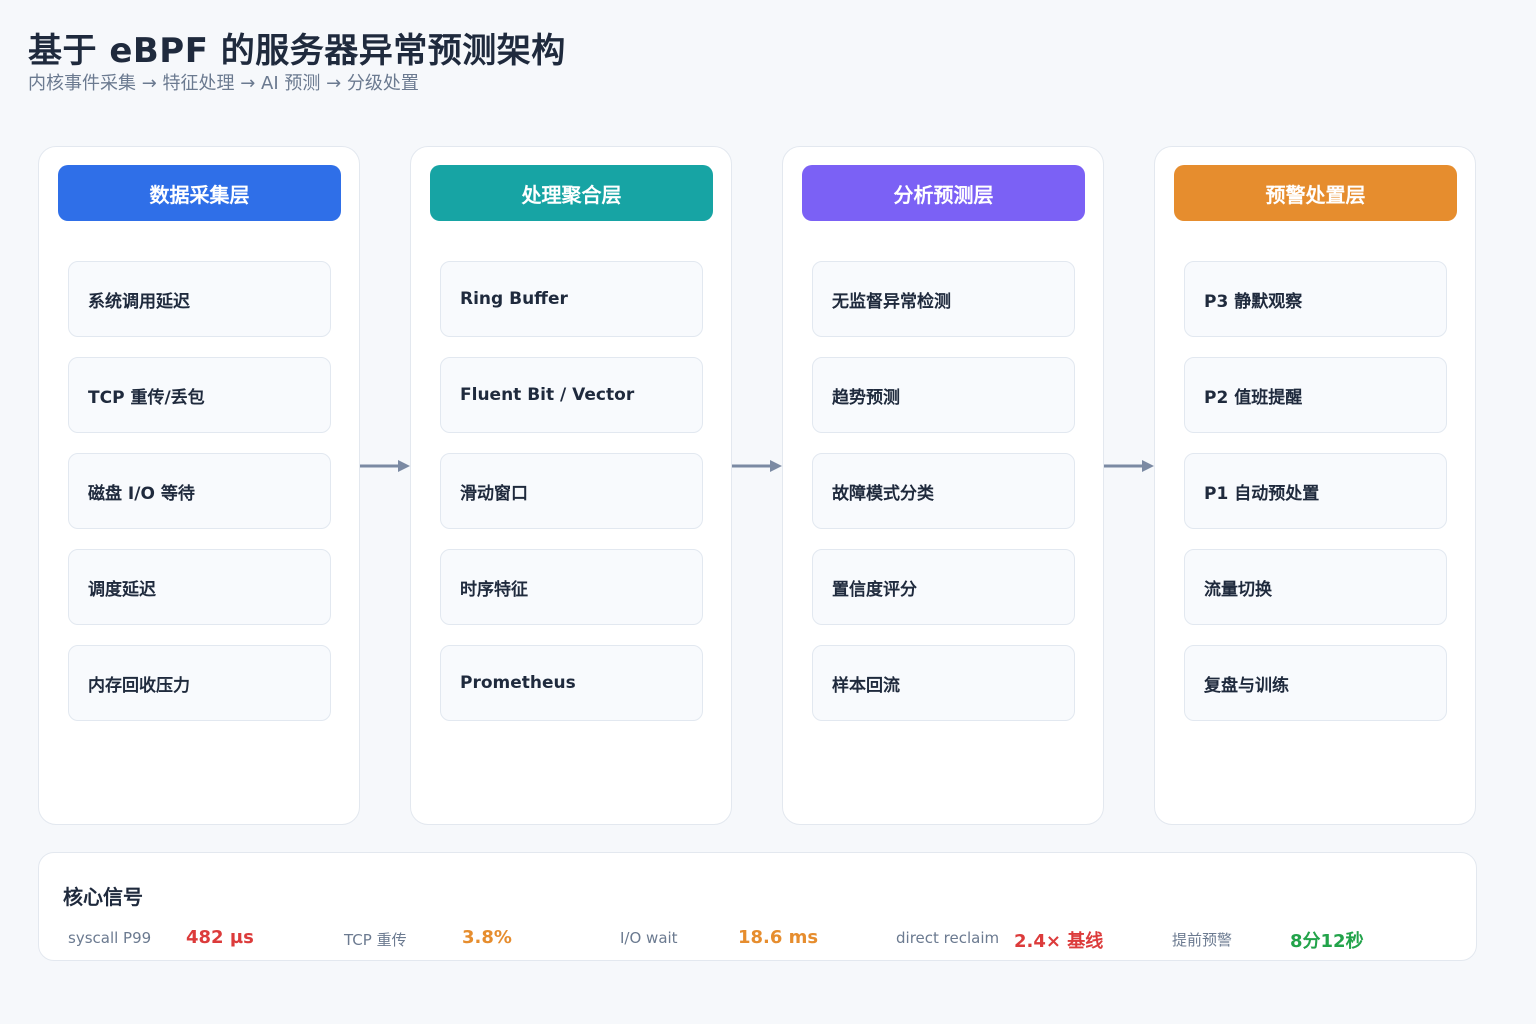 The height and width of the screenshot is (1024, 1536). What do you see at coordinates (199, 683) in the screenshot?
I see `layer-item: 内存回收压力` at bounding box center [199, 683].